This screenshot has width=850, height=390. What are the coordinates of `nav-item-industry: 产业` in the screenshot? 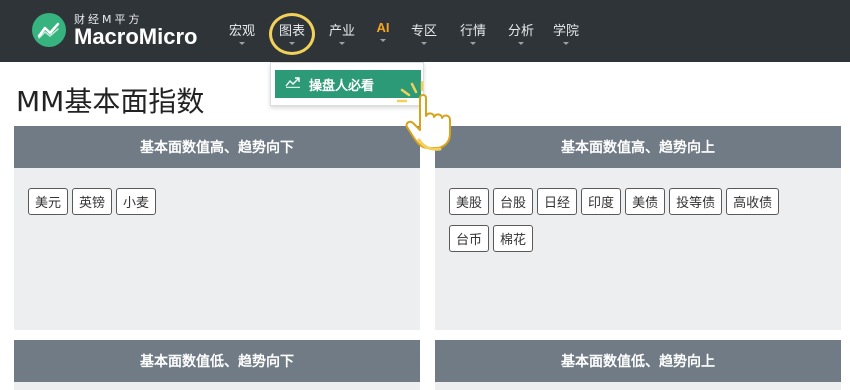 It's located at (342, 32).